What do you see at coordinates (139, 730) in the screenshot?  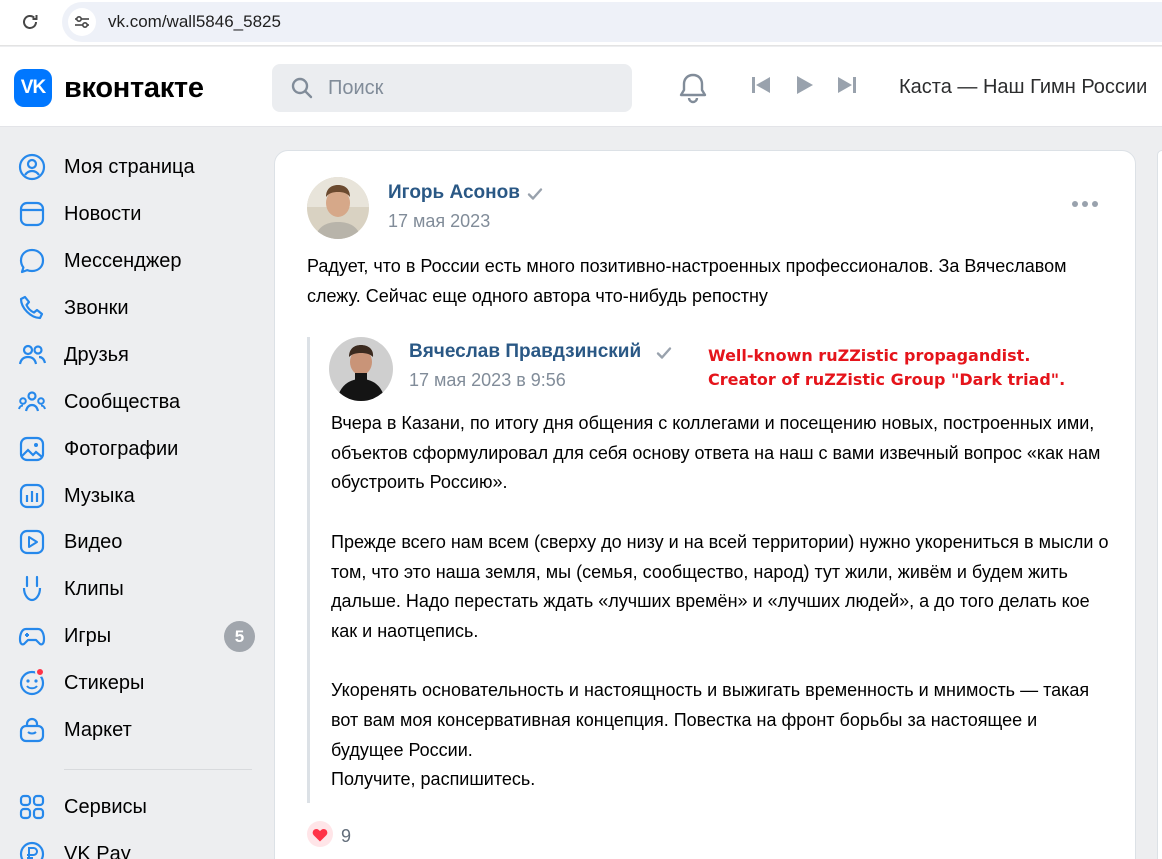 I see `sidebar-item-market: Маркет` at bounding box center [139, 730].